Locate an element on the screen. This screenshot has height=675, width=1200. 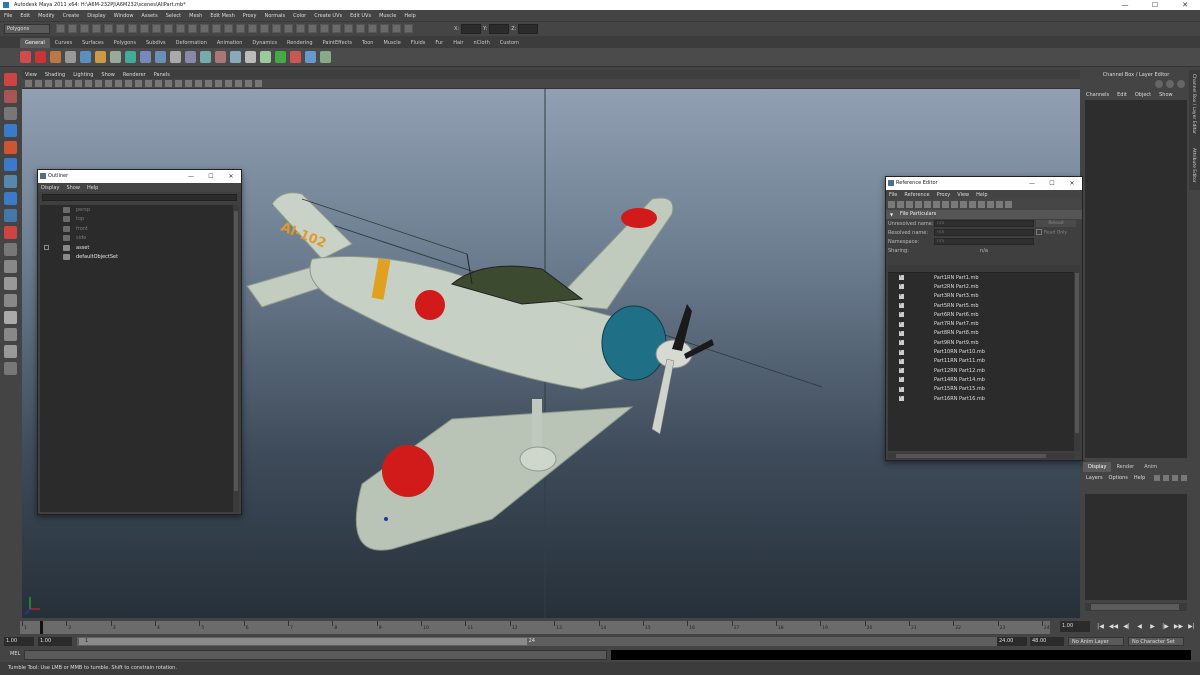
channel-box-toggle-icon is located at coordinates (1159, 84).